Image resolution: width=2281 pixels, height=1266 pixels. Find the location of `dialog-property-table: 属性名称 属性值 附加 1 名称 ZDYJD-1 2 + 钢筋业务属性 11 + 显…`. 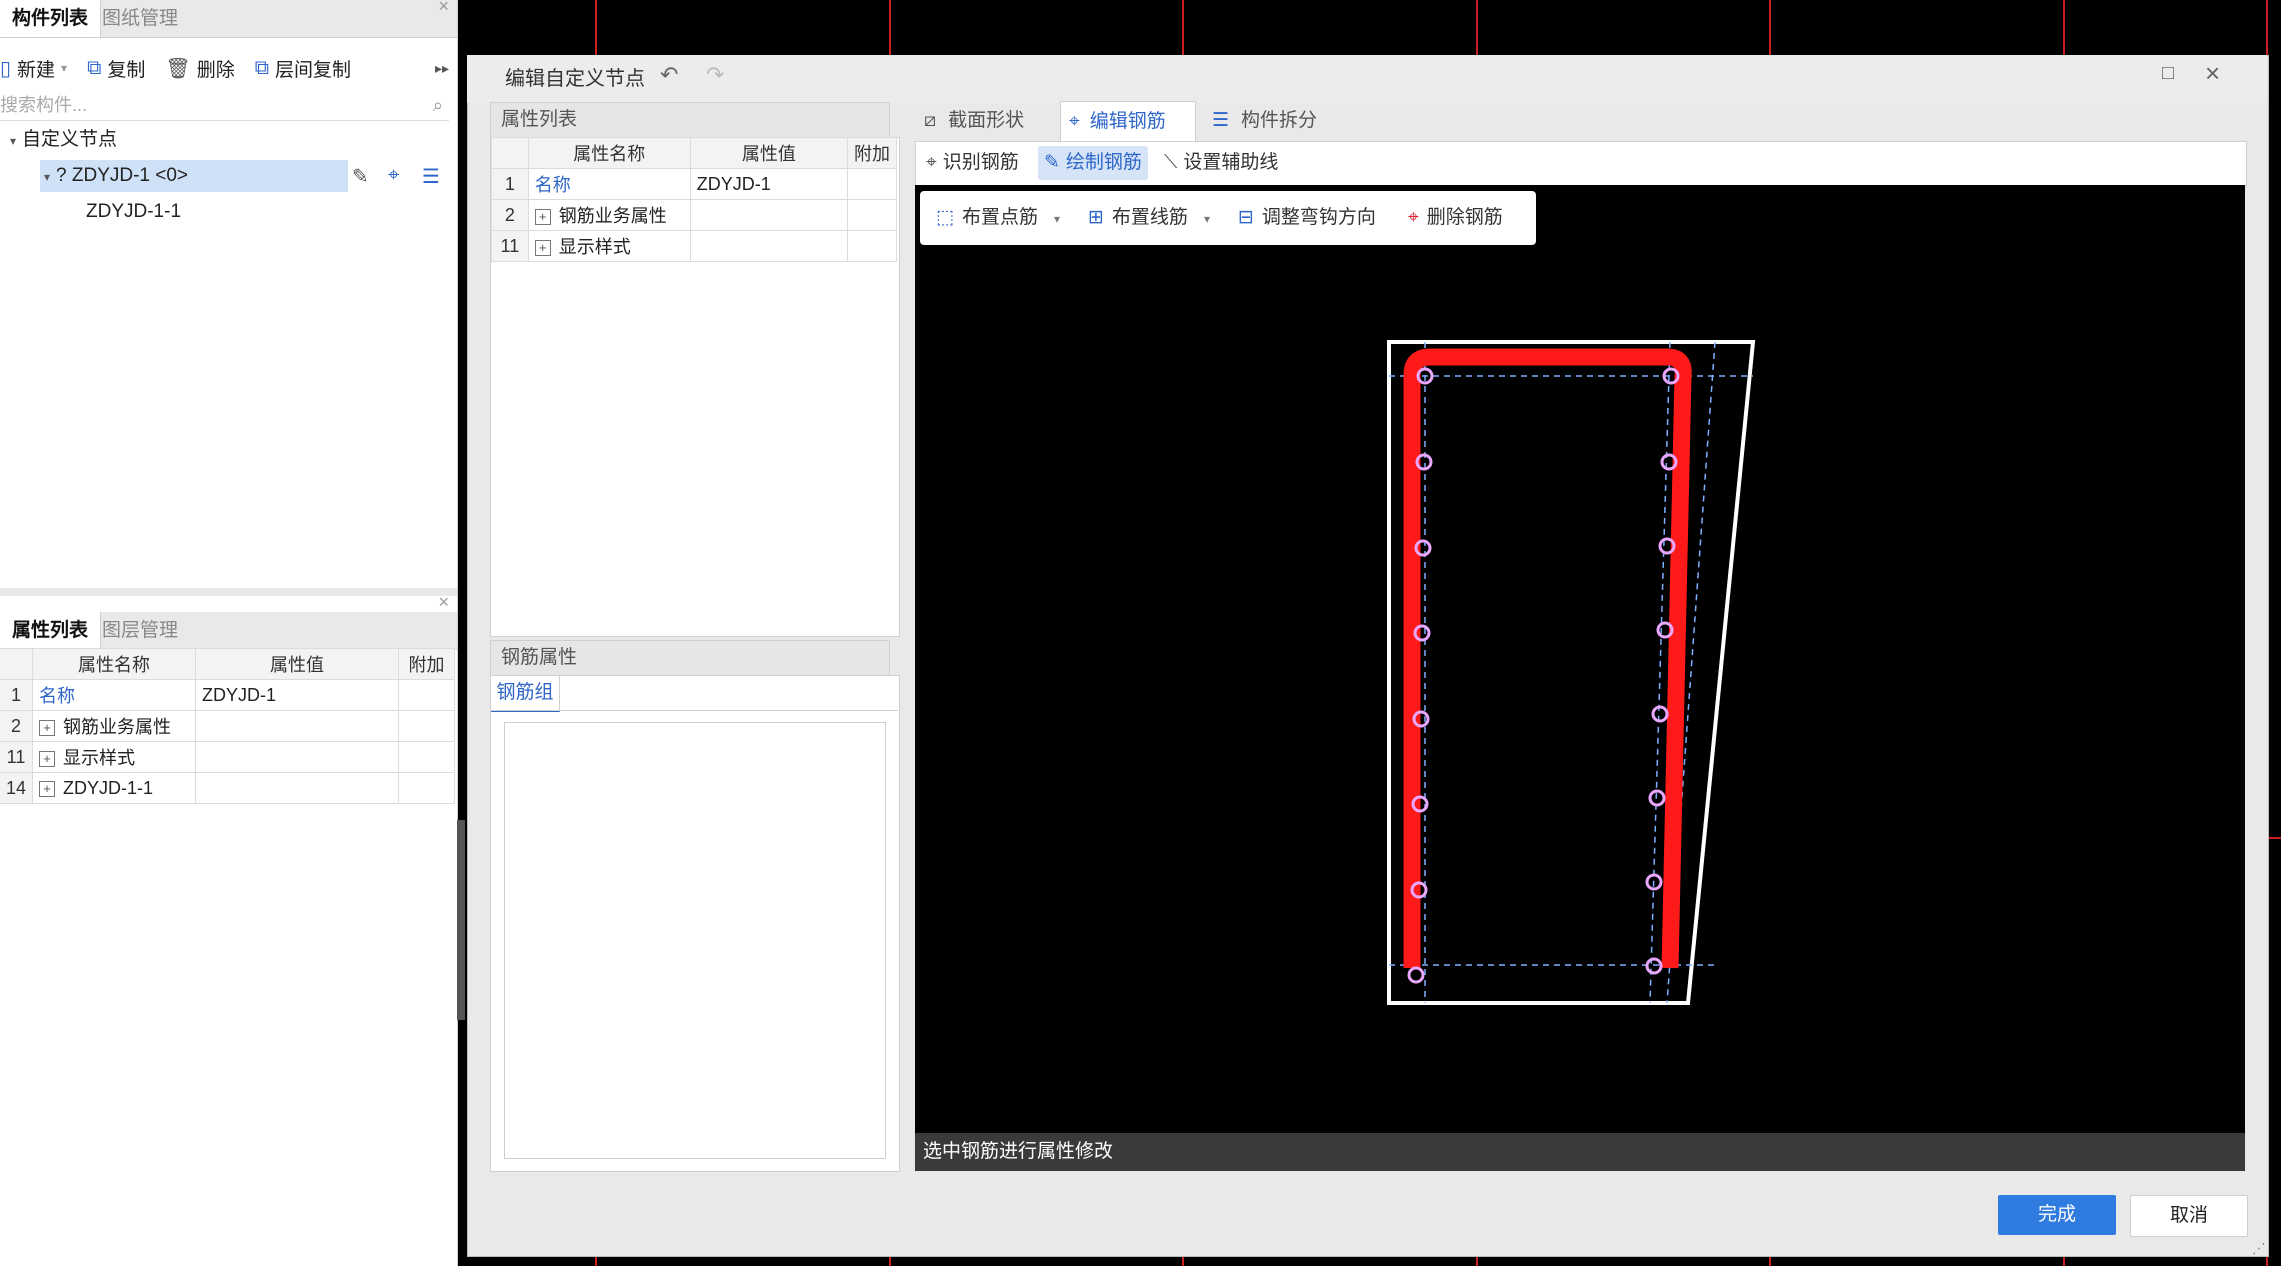

dialog-property-table: 属性名称 属性值 附加 1 名称 ZDYJD-1 2 + 钢筋业务属性 11 + 显… is located at coordinates (694, 199).